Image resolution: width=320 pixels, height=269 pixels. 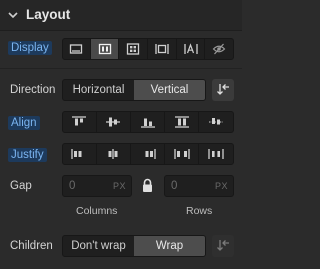 What do you see at coordinates (121, 68) in the screenshot?
I see `divider` at bounding box center [121, 68].